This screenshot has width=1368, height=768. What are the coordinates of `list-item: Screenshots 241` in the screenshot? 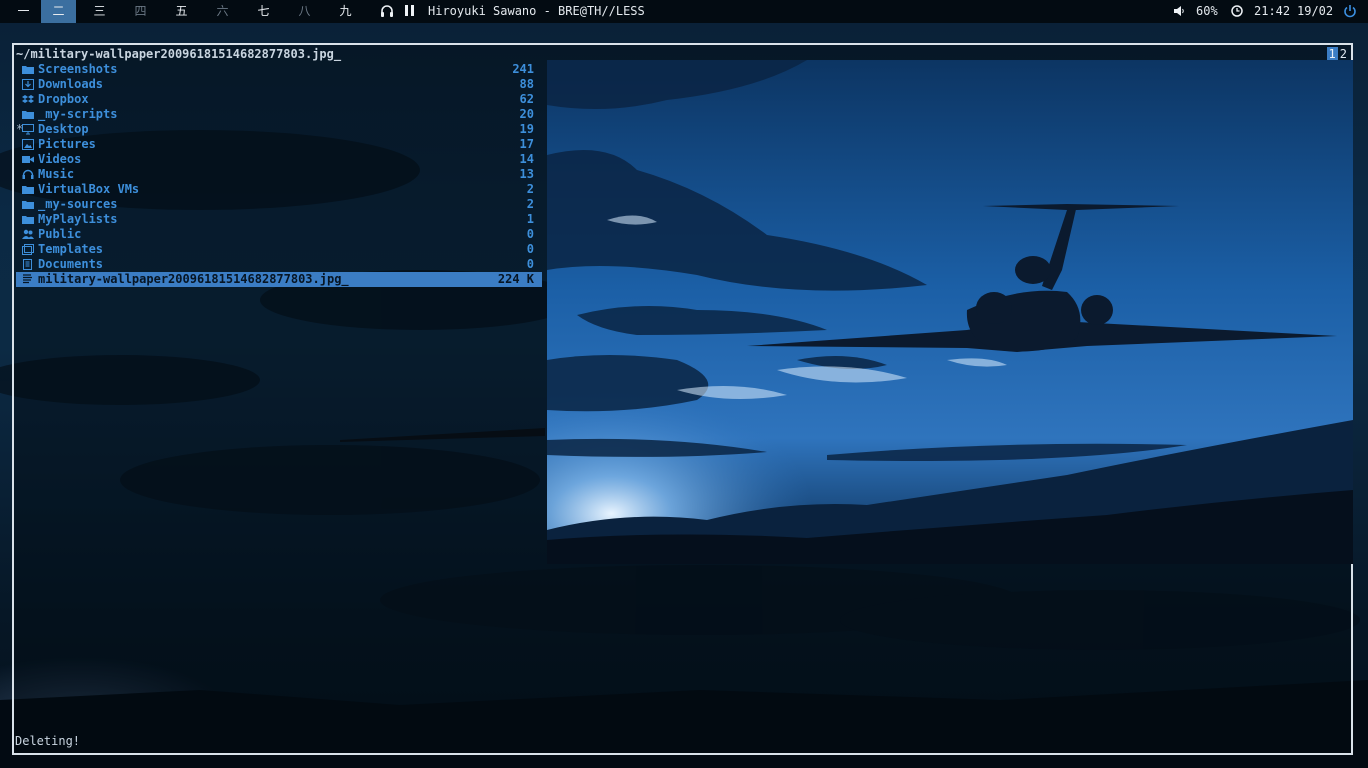 It's located at (279, 69).